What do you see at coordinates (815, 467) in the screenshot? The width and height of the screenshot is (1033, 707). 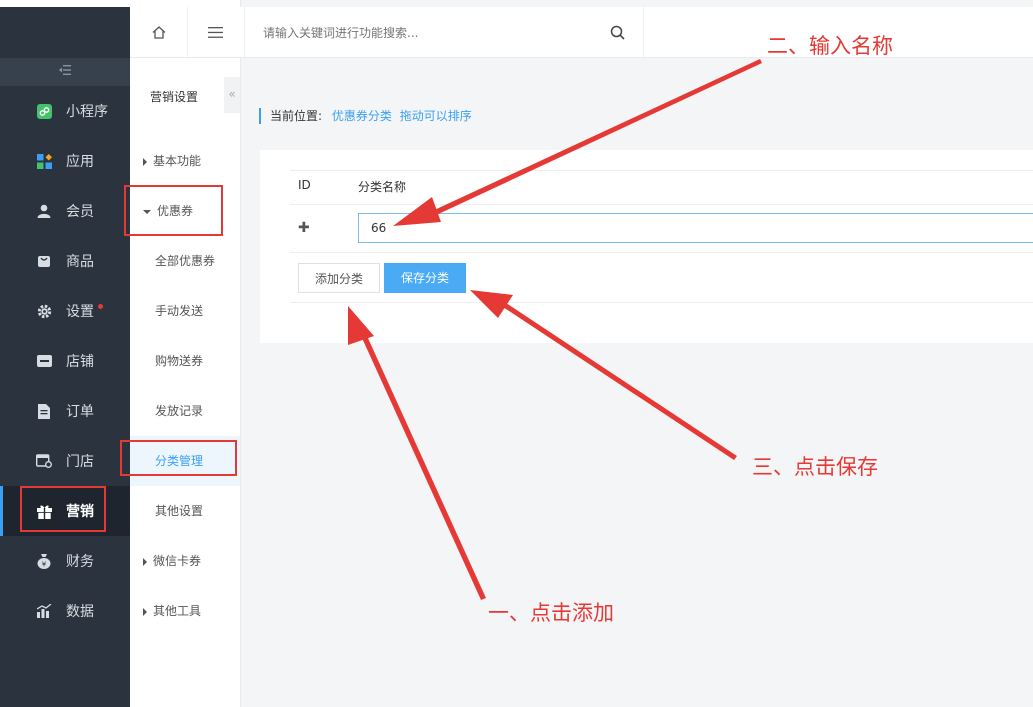 I see `annotation-step-3: 三、点击保存` at bounding box center [815, 467].